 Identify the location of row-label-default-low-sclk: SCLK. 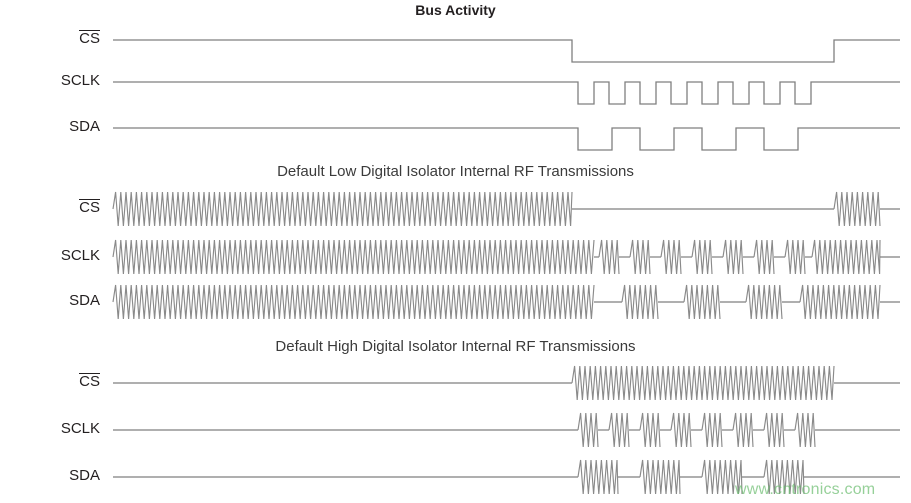
(50, 255).